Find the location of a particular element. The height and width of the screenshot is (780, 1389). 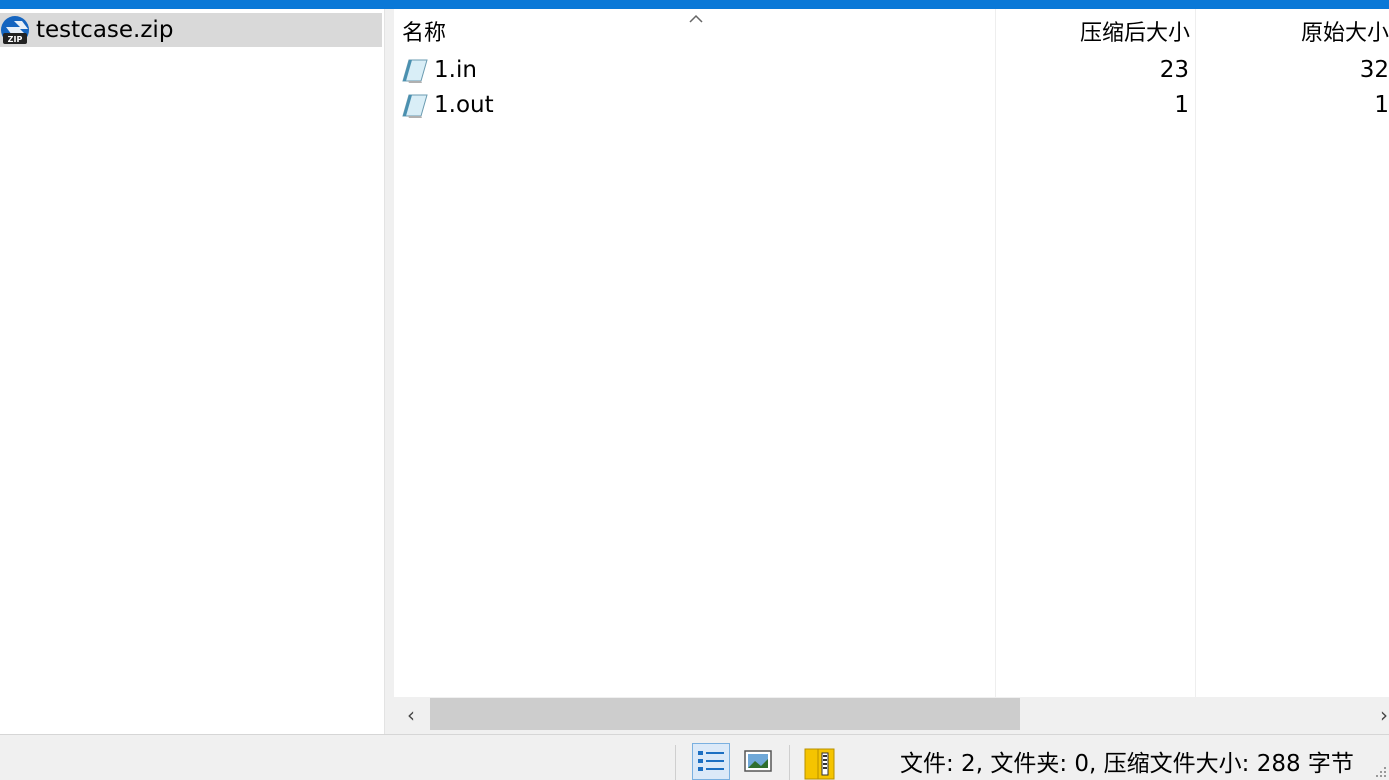

window-top-accent-bar is located at coordinates (694, 4).